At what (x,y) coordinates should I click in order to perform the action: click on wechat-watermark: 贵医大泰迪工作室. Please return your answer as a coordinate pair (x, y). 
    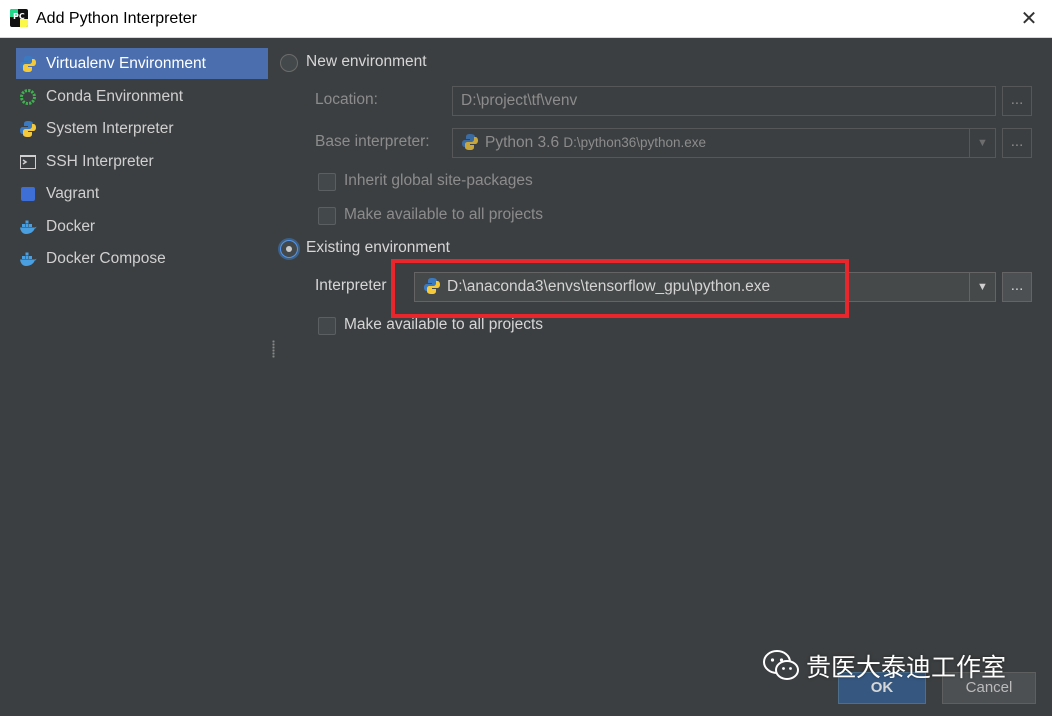
    Looking at the image, I should click on (884, 668).